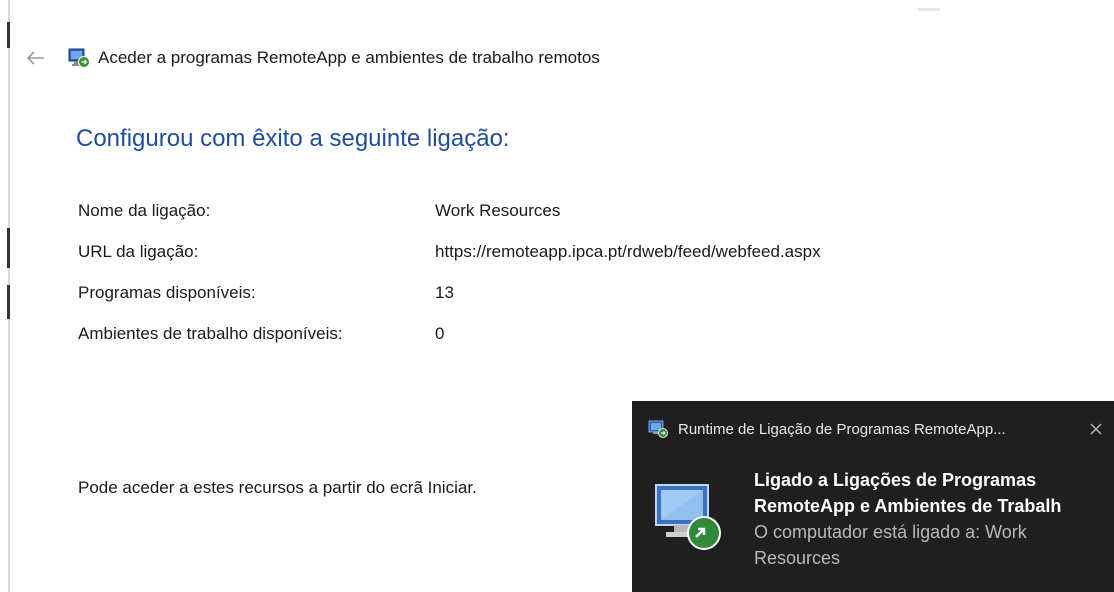  I want to click on detail-row-programs-available: Programas disponíveis: 13, so click(449, 292).